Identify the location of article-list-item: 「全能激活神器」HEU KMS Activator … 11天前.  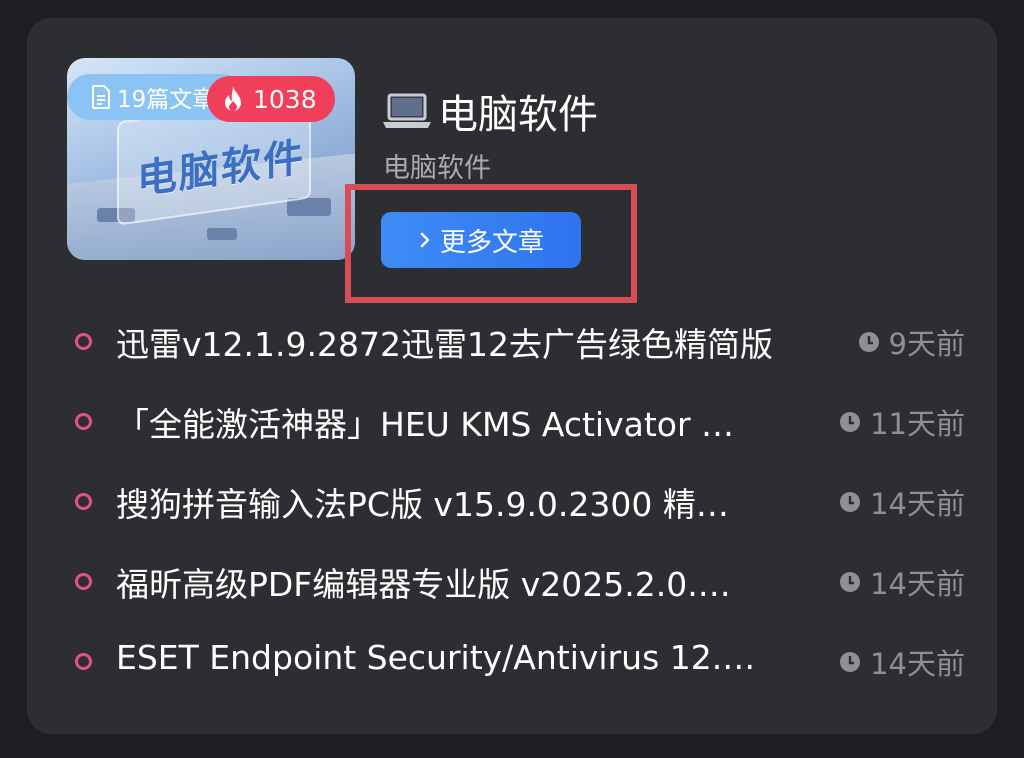
(520, 428).